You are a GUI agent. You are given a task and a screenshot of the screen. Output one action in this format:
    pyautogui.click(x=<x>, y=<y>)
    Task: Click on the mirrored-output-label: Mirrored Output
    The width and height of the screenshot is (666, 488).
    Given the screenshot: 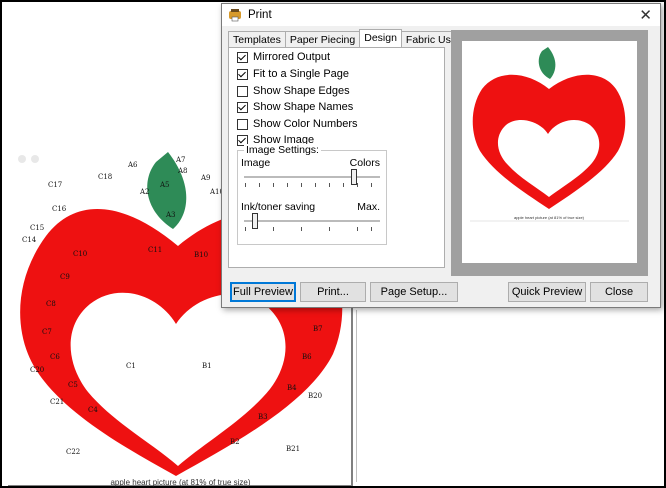 What is the action you would take?
    pyautogui.click(x=292, y=57)
    